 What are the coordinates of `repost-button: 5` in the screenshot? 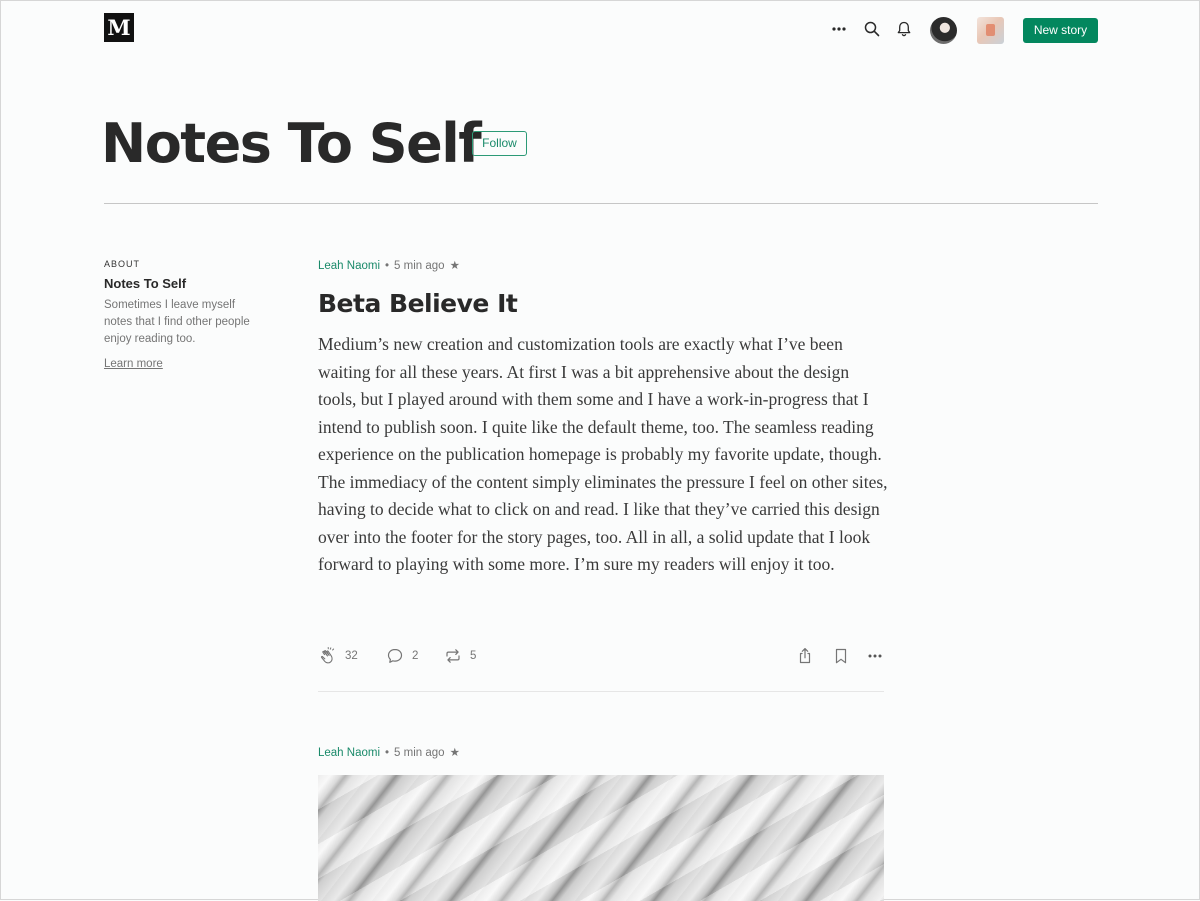 It's located at (459, 656).